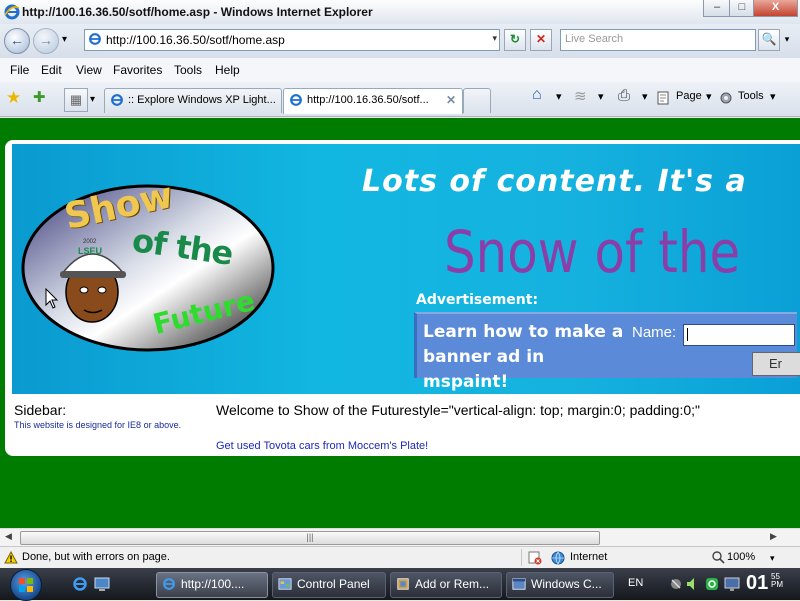 Image resolution: width=800 pixels, height=601 pixels. What do you see at coordinates (17, 41) in the screenshot?
I see `back-button: ←` at bounding box center [17, 41].